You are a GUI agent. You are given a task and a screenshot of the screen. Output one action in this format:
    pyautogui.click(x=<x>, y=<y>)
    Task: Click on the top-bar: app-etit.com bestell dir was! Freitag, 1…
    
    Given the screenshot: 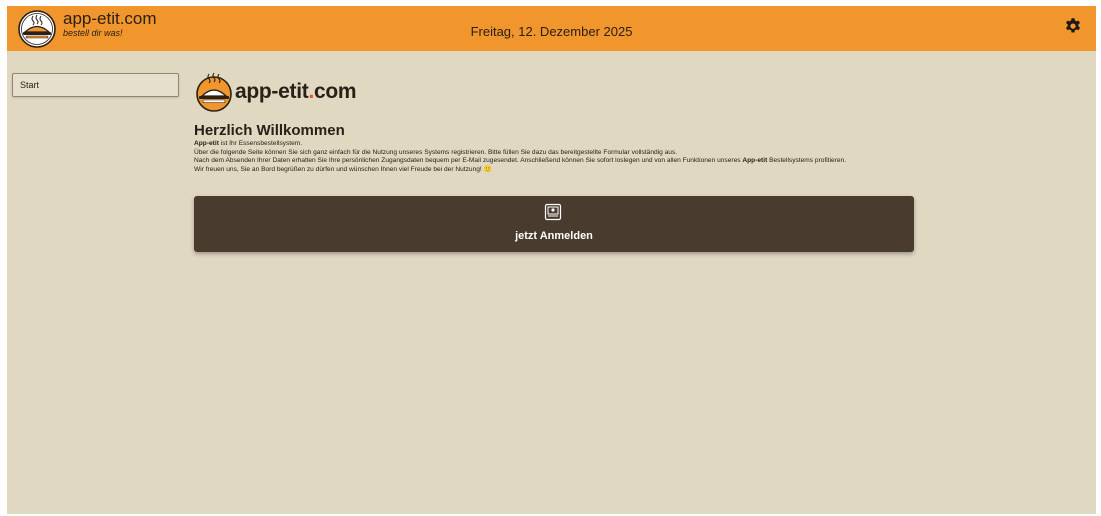 What is the action you would take?
    pyautogui.click(x=551, y=28)
    